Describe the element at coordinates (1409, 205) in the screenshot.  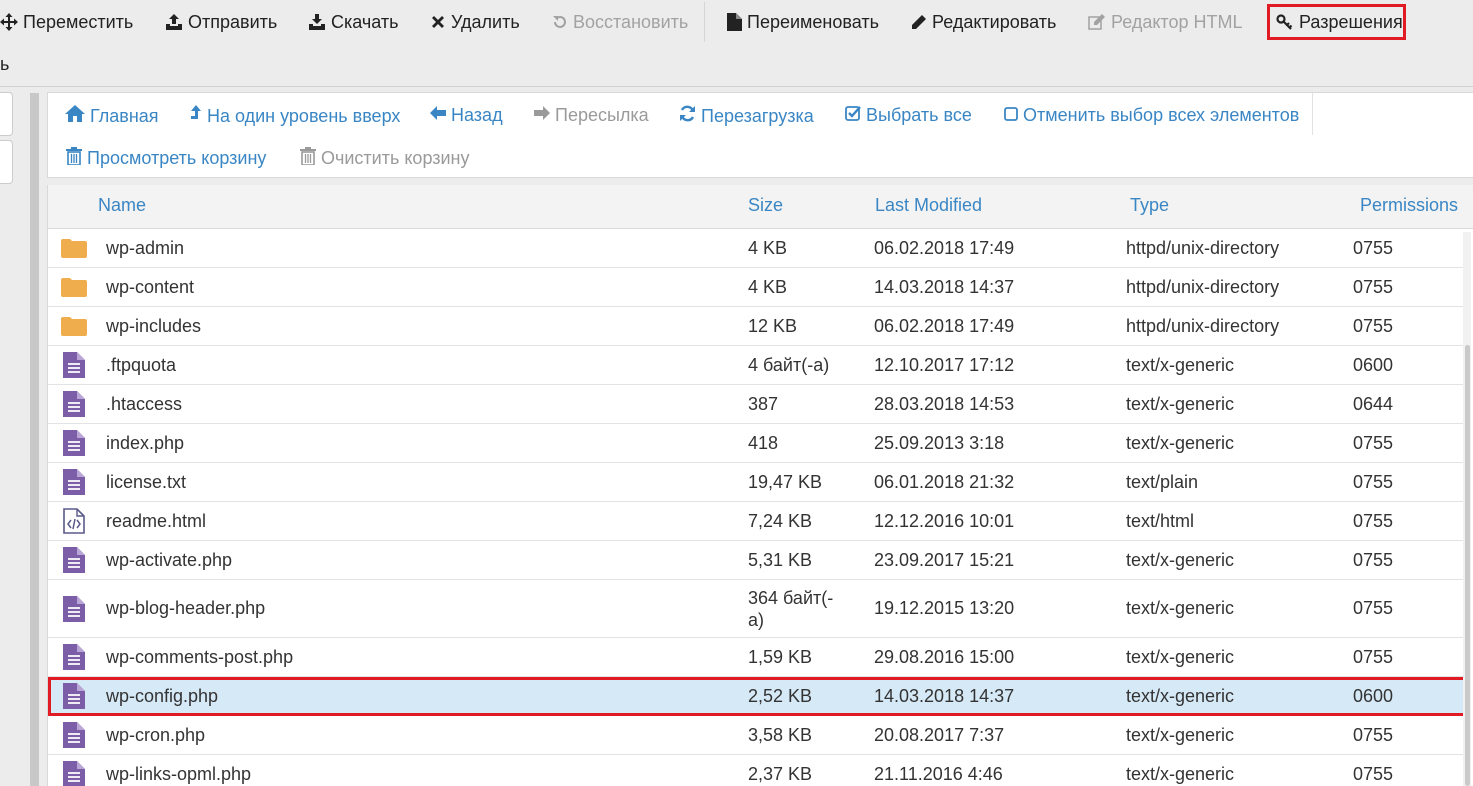
I see `column-header-permissions: Permissions` at that location.